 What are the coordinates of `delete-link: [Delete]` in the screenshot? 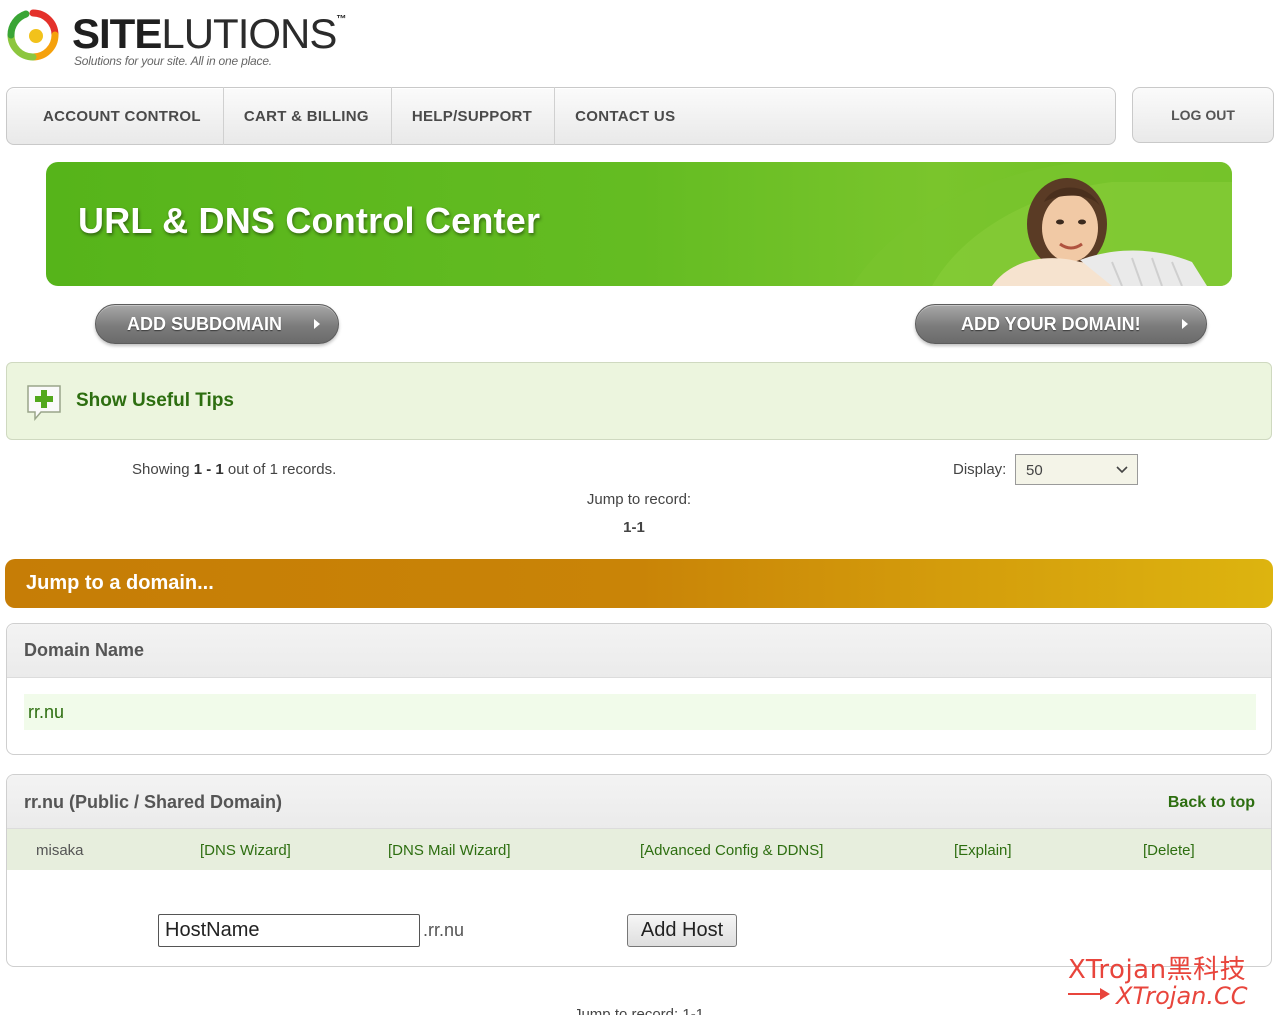 It's located at (1169, 850).